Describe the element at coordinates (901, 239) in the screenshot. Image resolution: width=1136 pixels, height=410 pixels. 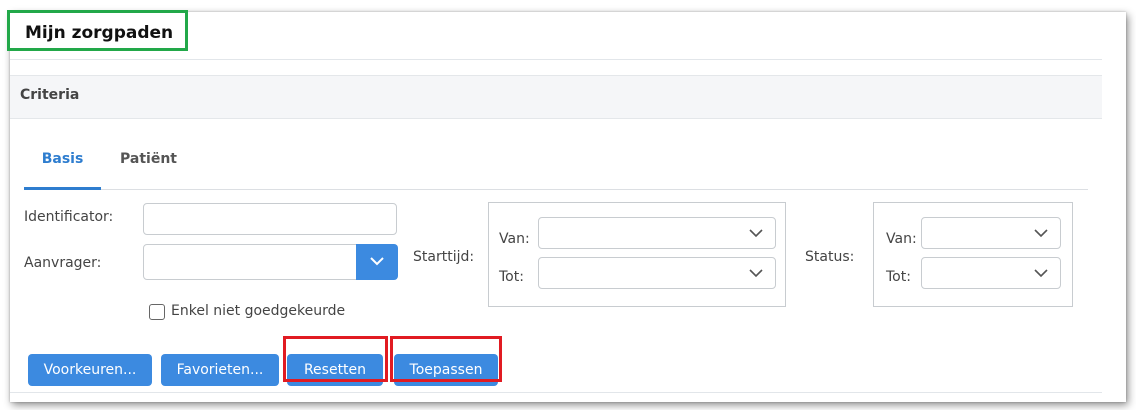
I see `status-van-label: Van:` at that location.